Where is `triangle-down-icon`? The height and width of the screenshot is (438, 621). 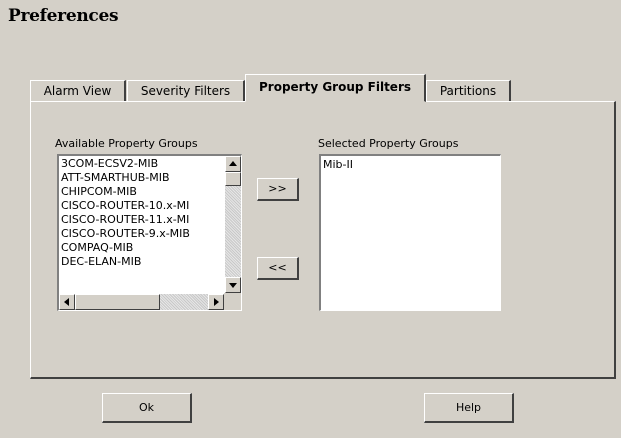
triangle-down-icon is located at coordinates (233, 285).